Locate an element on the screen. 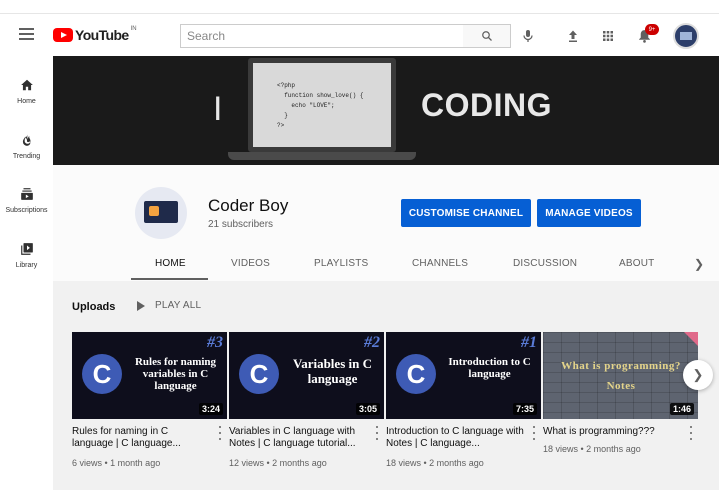 The width and height of the screenshot is (719, 490). play-all-button: PLAY ALL is located at coordinates (169, 305).